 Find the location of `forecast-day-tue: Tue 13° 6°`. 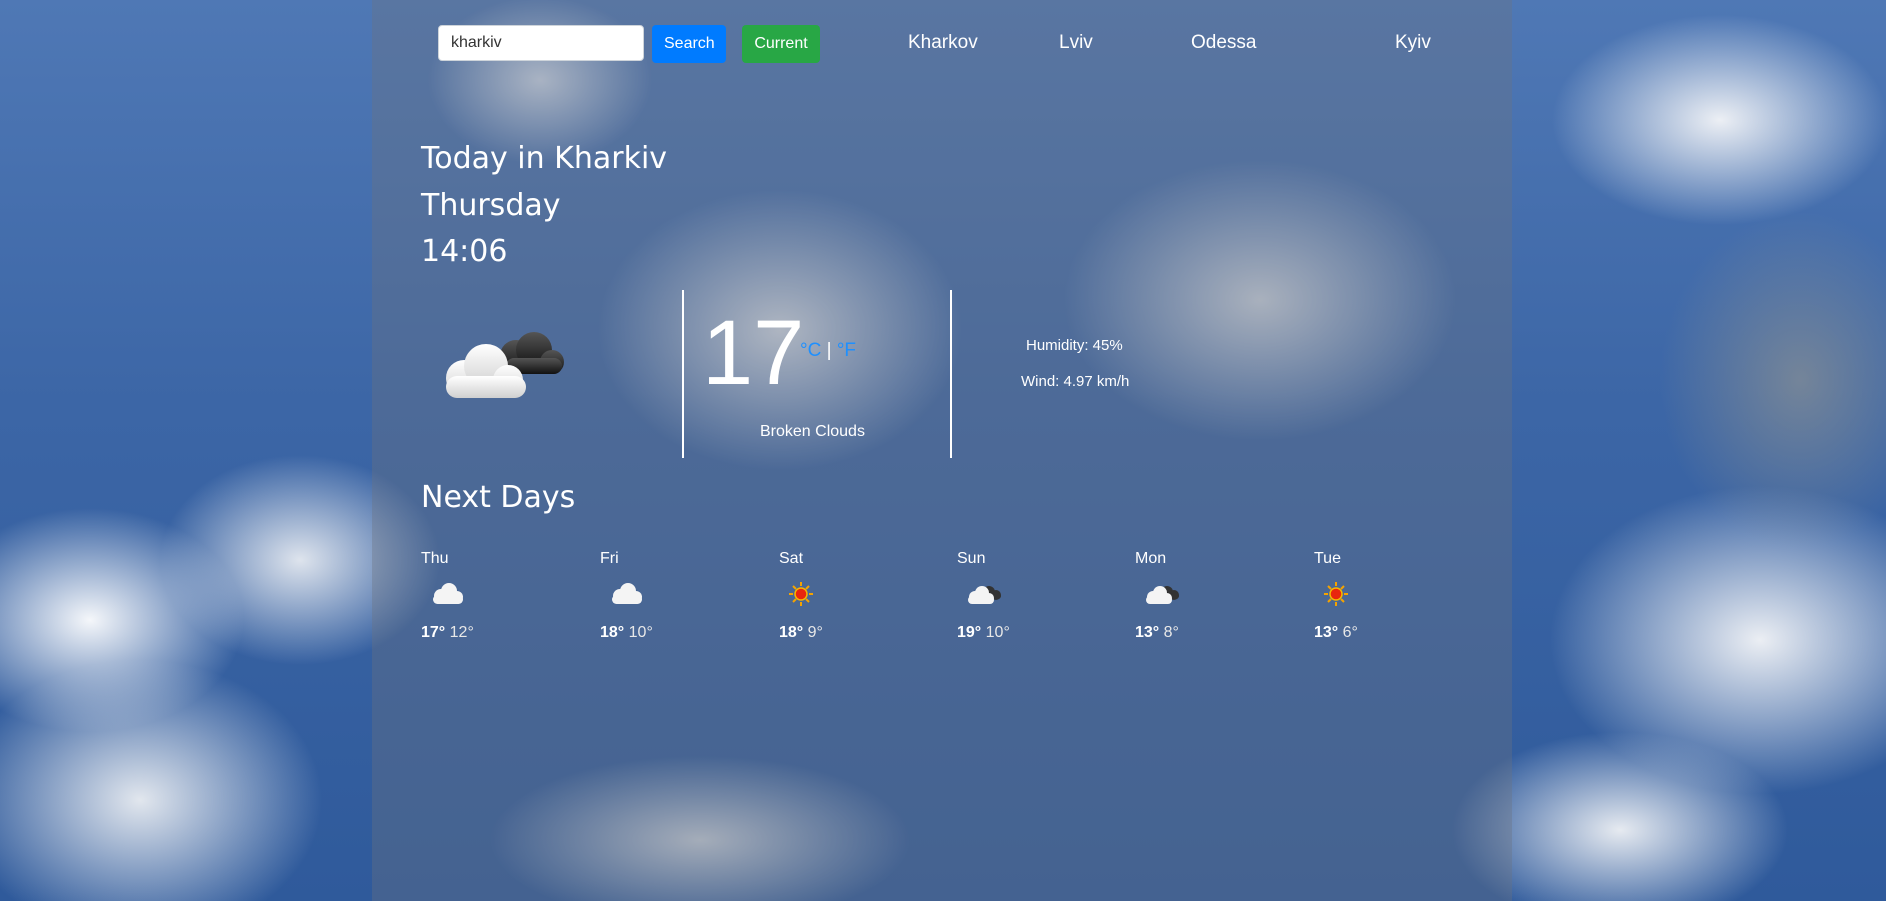

forecast-day-tue: Tue 13° 6° is located at coordinates (1389, 595).